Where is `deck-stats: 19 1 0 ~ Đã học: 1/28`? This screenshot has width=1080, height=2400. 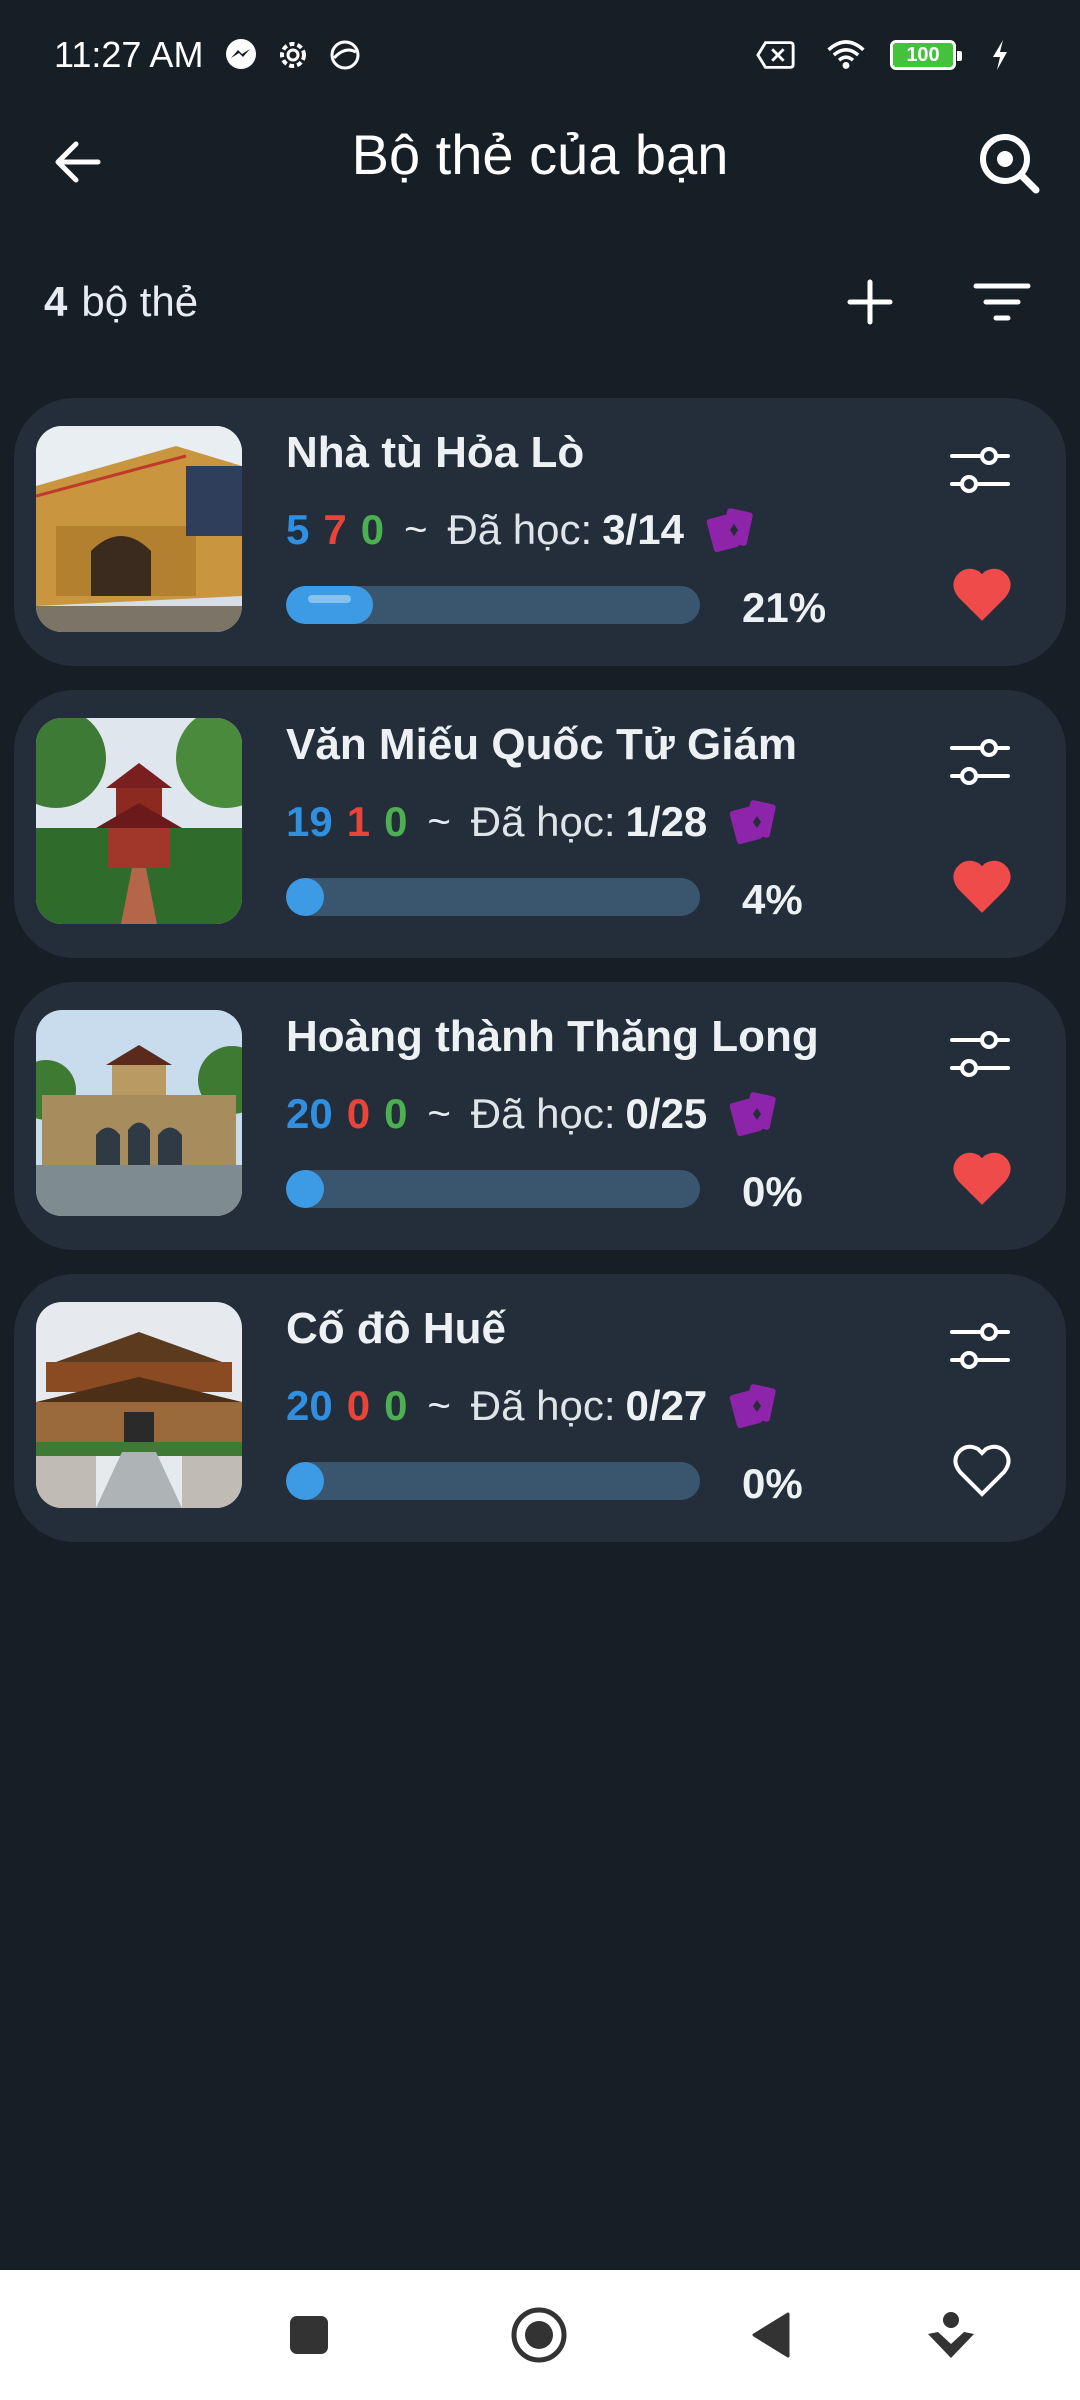 deck-stats: 19 1 0 ~ Đã học: 1/28 is located at coordinates (532, 822).